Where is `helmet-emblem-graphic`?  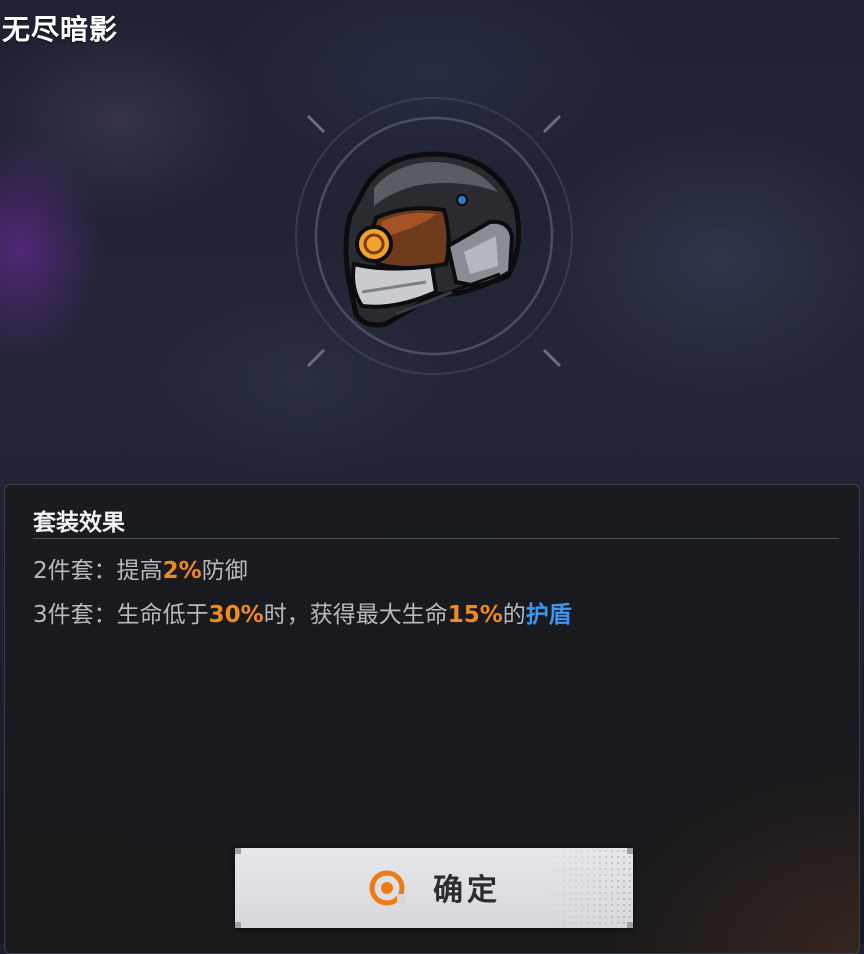
helmet-emblem-graphic is located at coordinates (434, 236).